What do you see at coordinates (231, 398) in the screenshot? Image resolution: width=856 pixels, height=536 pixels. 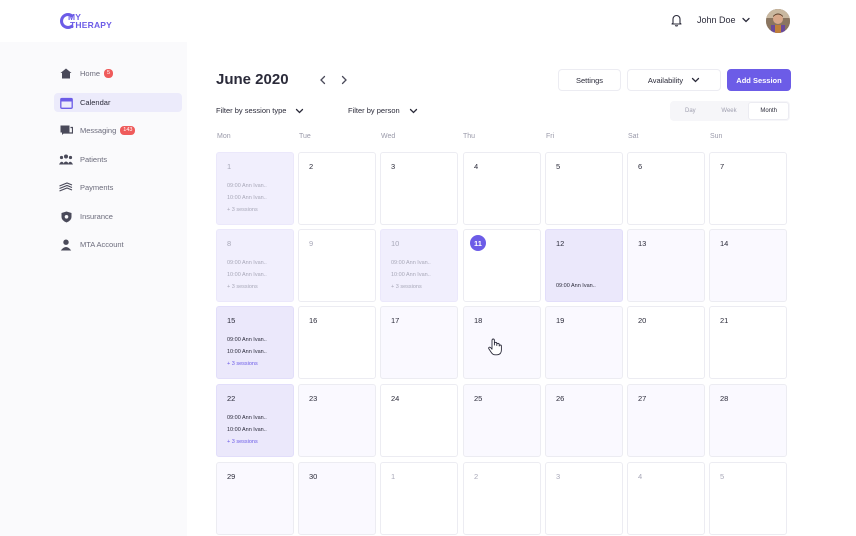 I see `day-number: 22` at bounding box center [231, 398].